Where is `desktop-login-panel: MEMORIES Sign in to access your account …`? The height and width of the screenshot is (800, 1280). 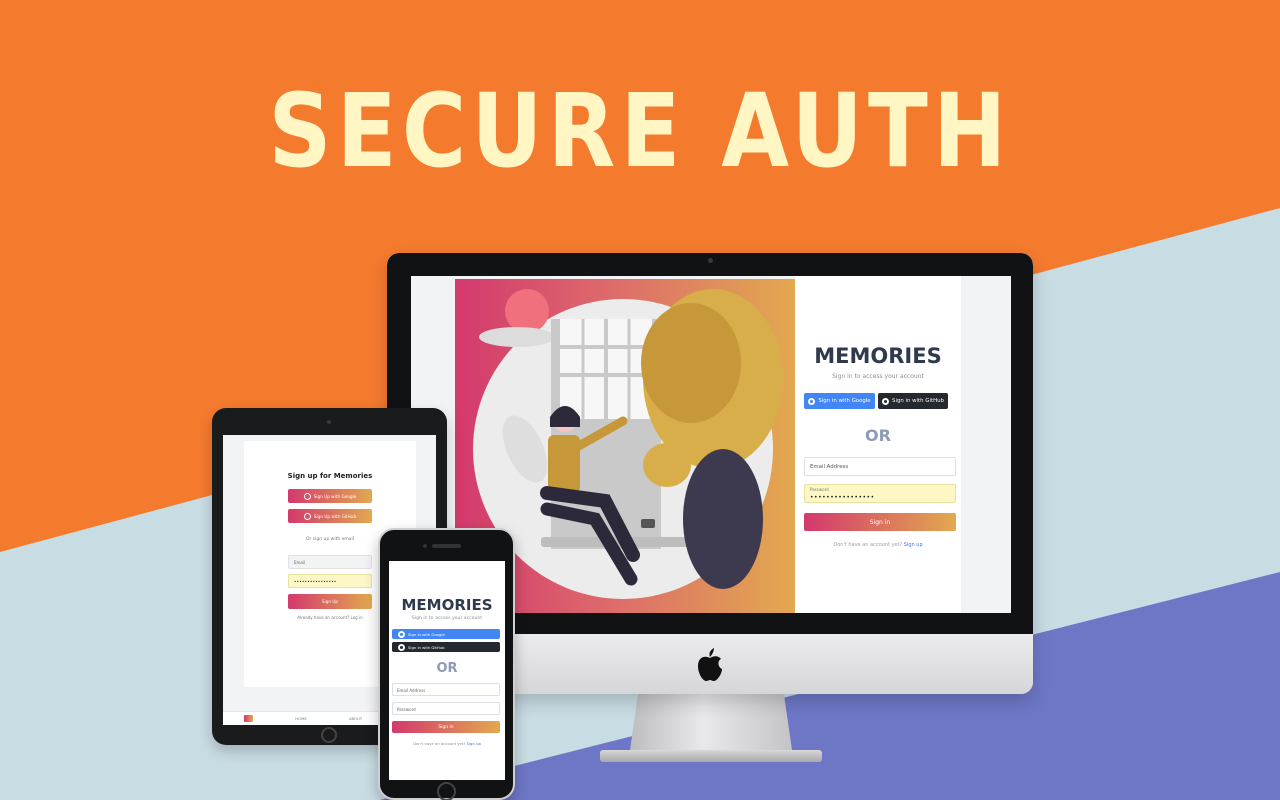 desktop-login-panel: MEMORIES Sign in to access your account … is located at coordinates (878, 444).